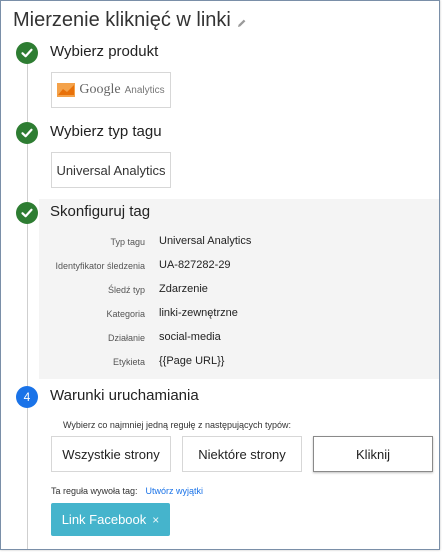 The image size is (442, 552). I want to click on create-exceptions-link: Utwórz wyjątki, so click(175, 491).